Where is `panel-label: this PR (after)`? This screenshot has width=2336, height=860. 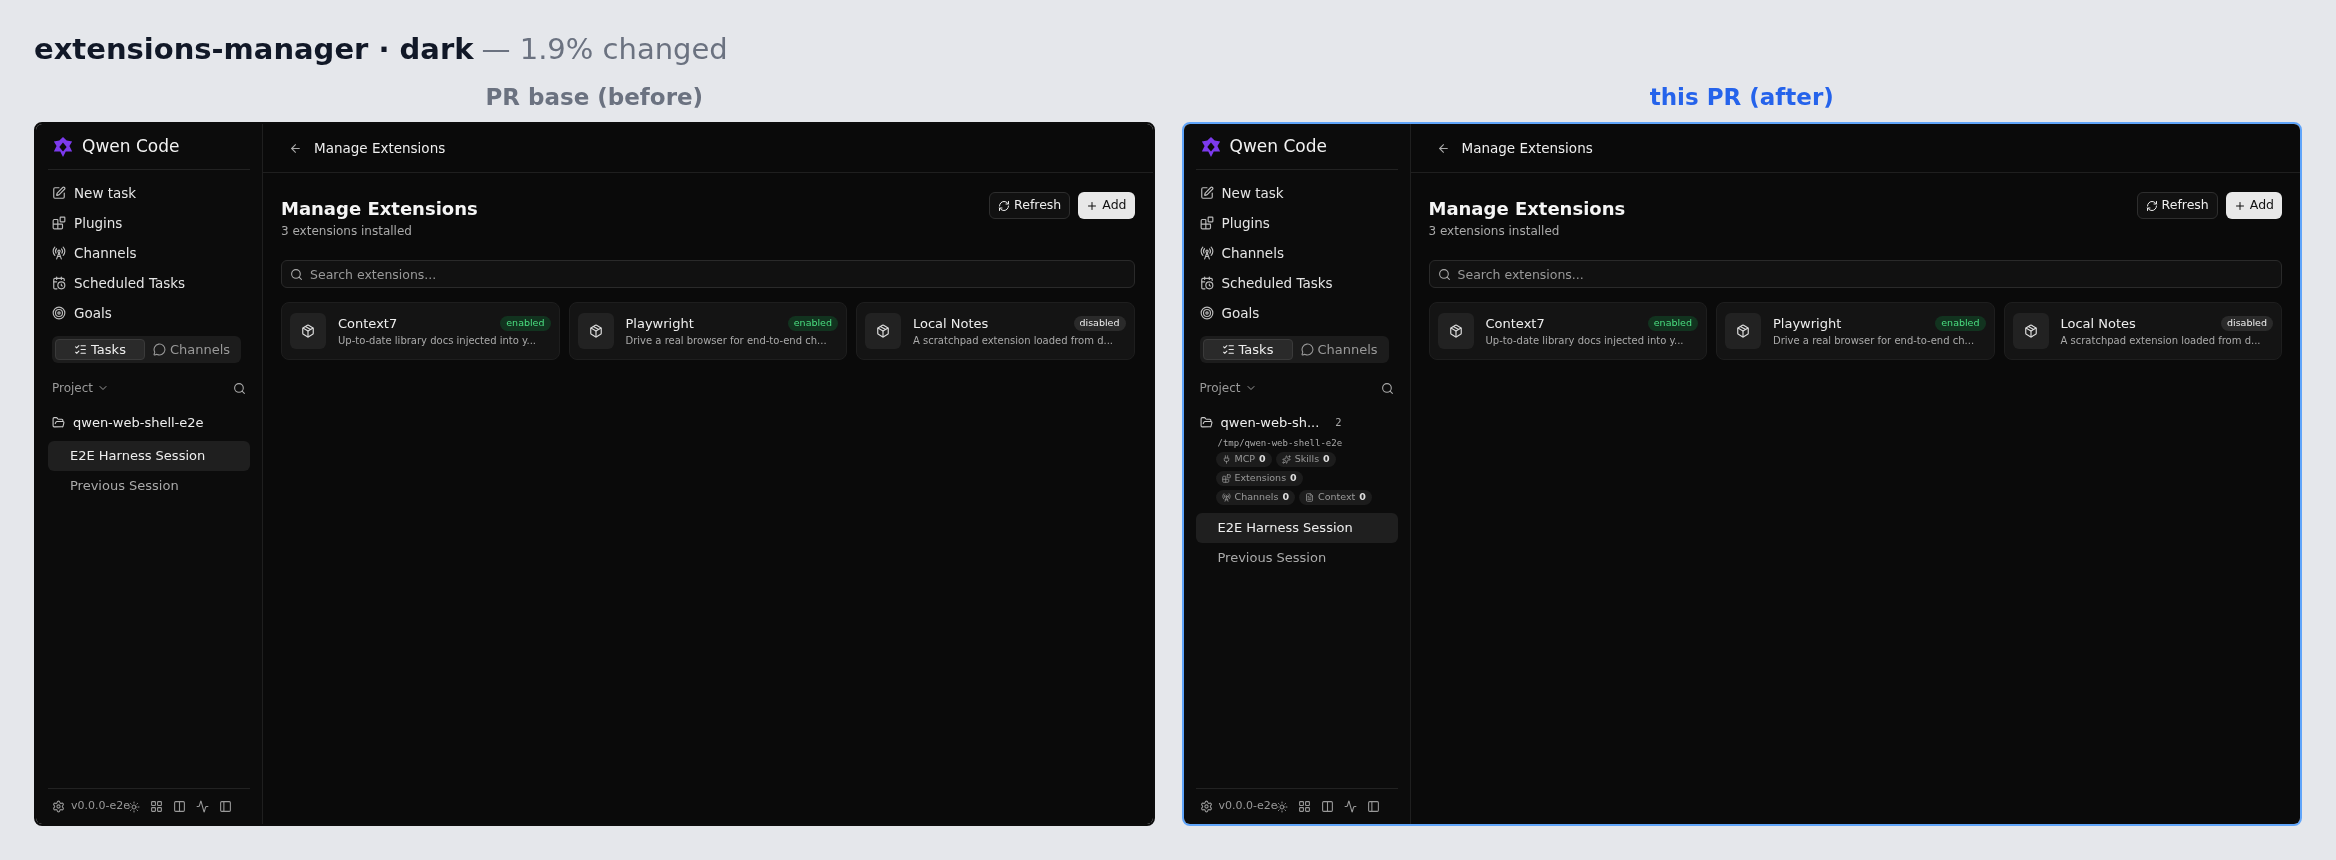 panel-label: this PR (after) is located at coordinates (1741, 97).